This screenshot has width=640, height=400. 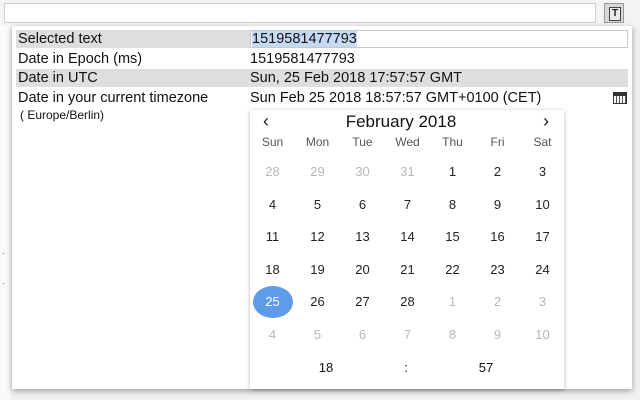 I want to click on day-number: 15, so click(x=452, y=236).